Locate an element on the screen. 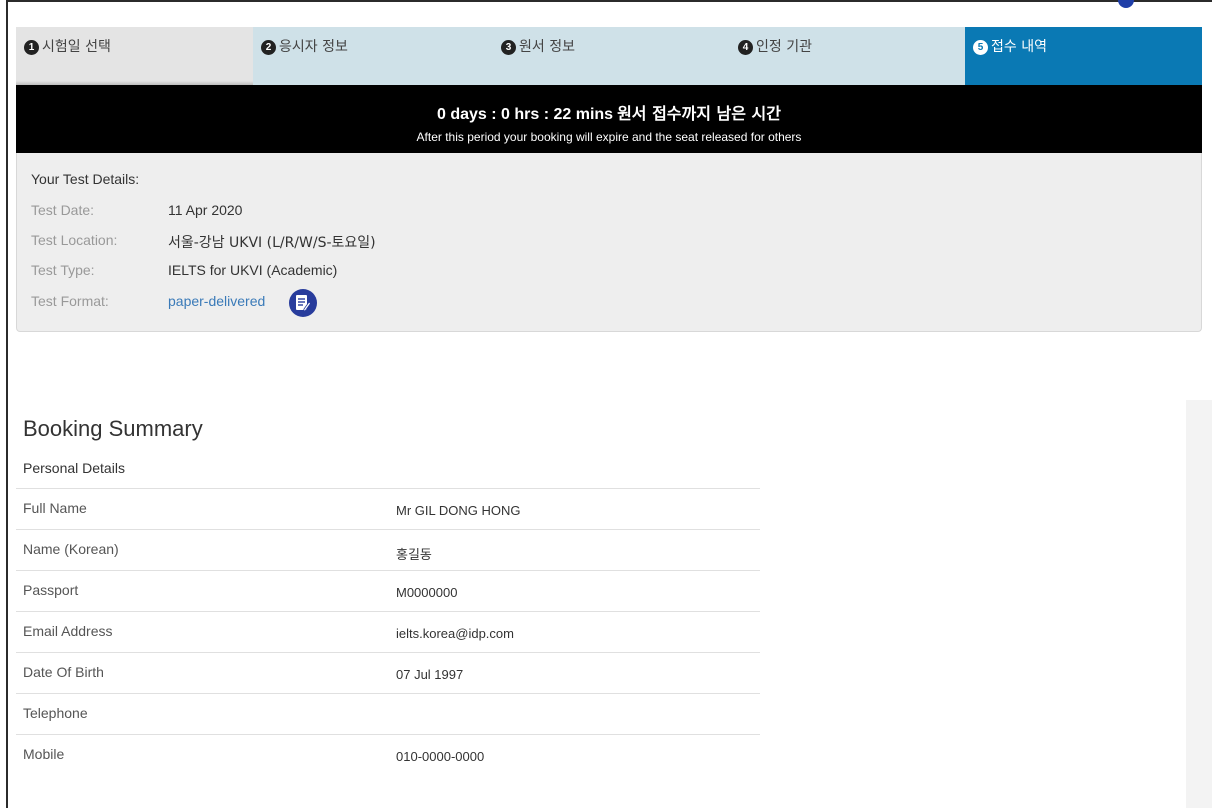 Image resolution: width=1212 pixels, height=808 pixels. table-row: Full Name Mr GIL DONG HONG is located at coordinates (388, 508).